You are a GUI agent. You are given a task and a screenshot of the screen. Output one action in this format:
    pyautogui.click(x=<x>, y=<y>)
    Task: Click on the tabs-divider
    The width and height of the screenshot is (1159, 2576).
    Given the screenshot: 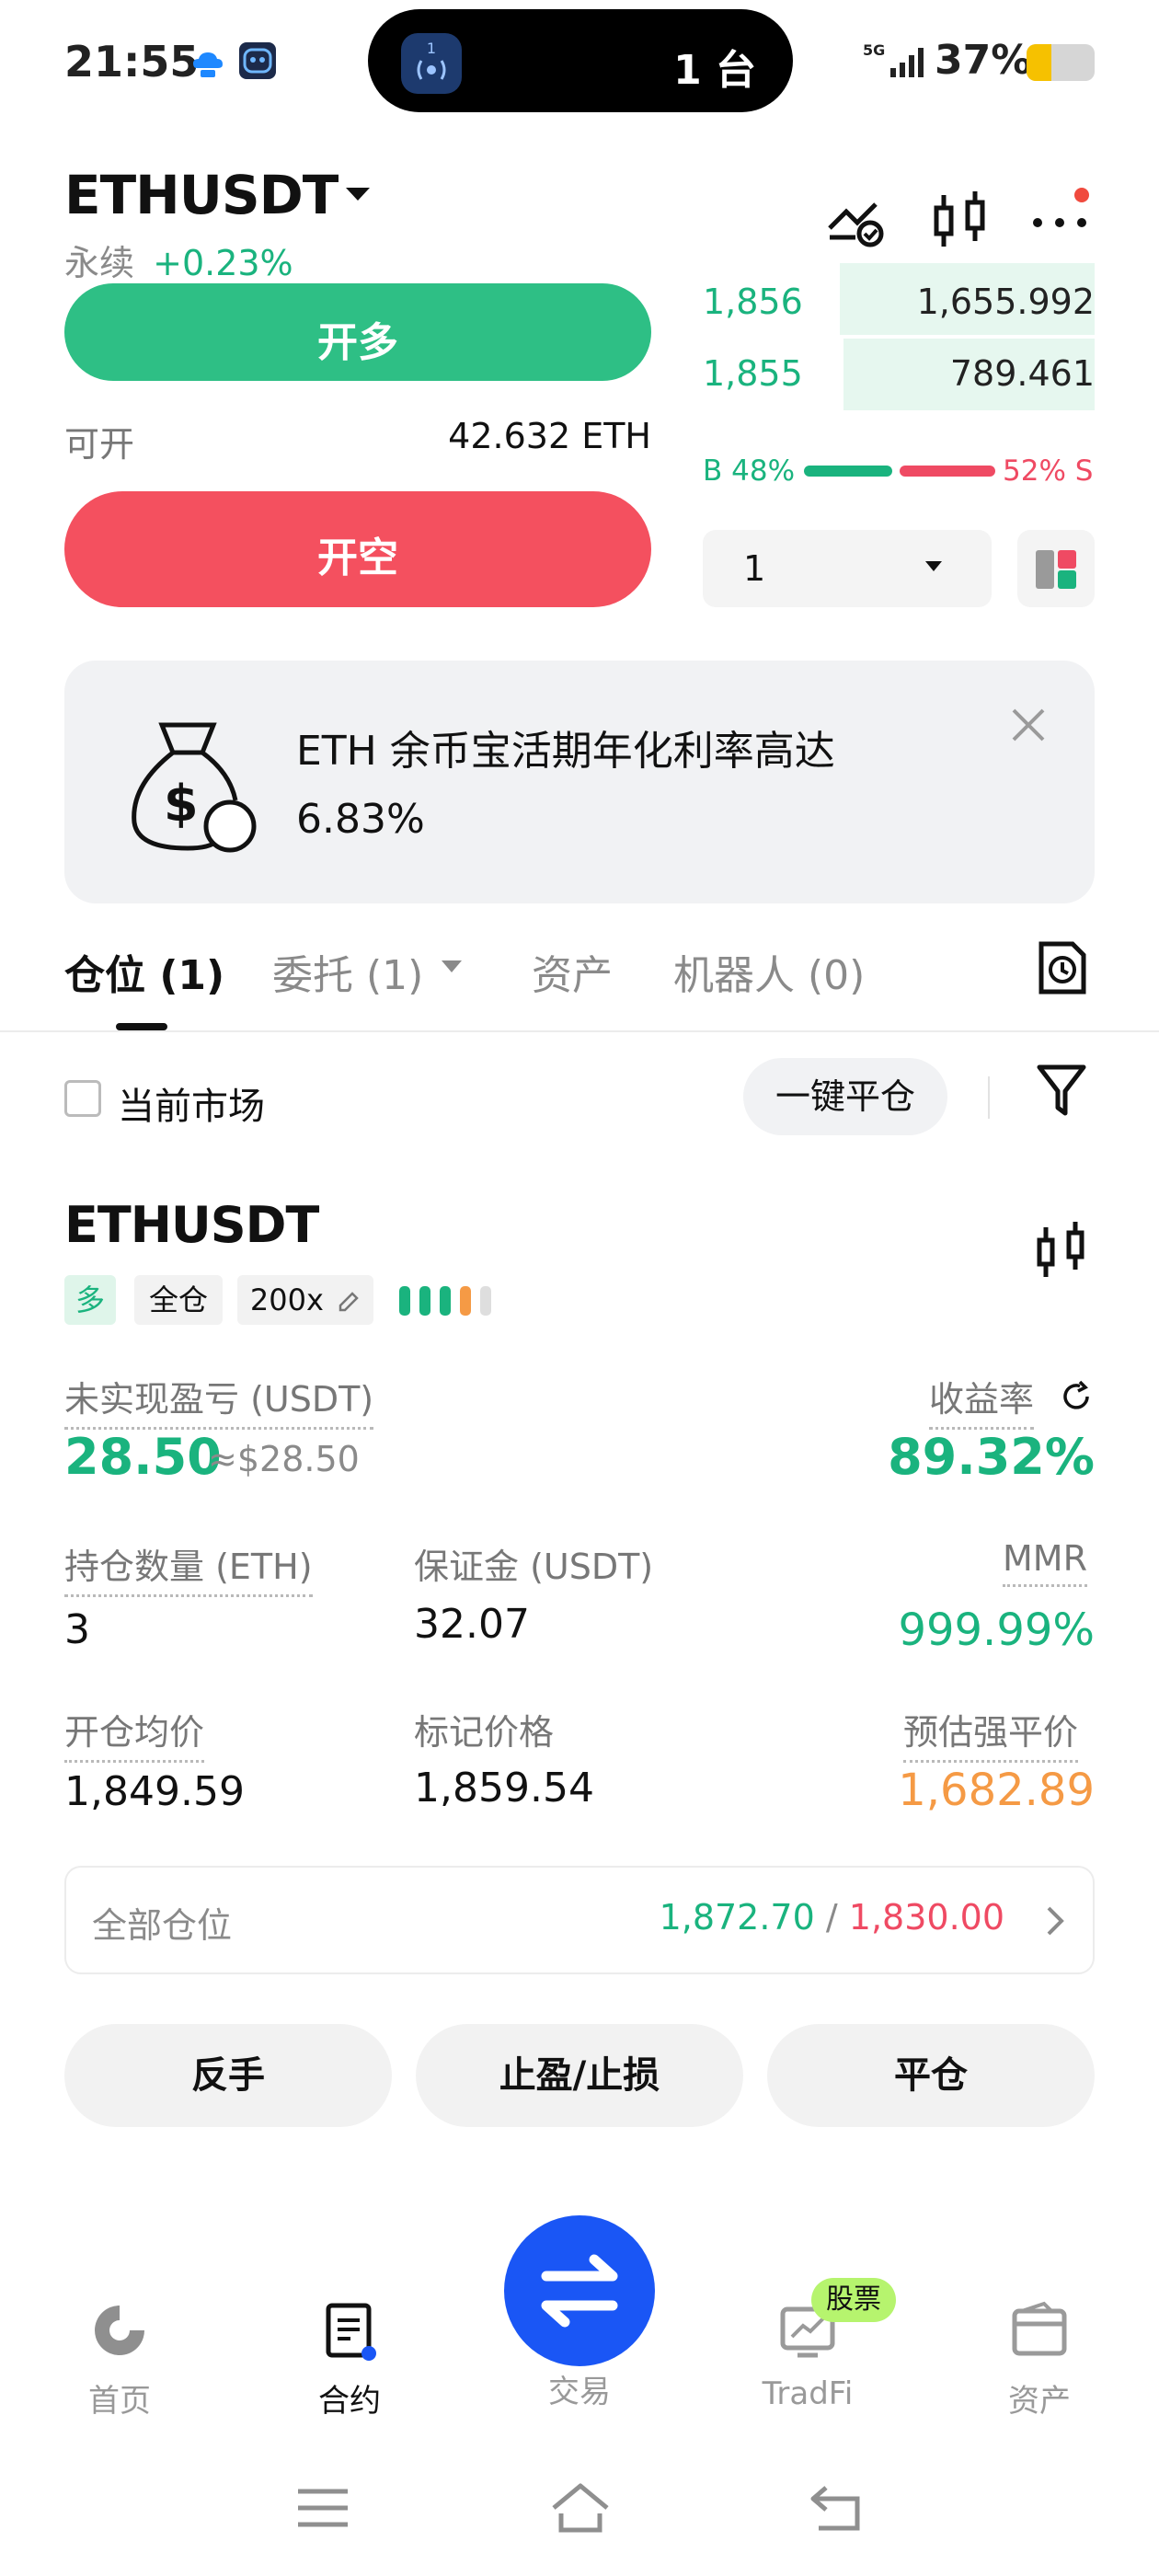 What is the action you would take?
    pyautogui.click(x=579, y=1031)
    